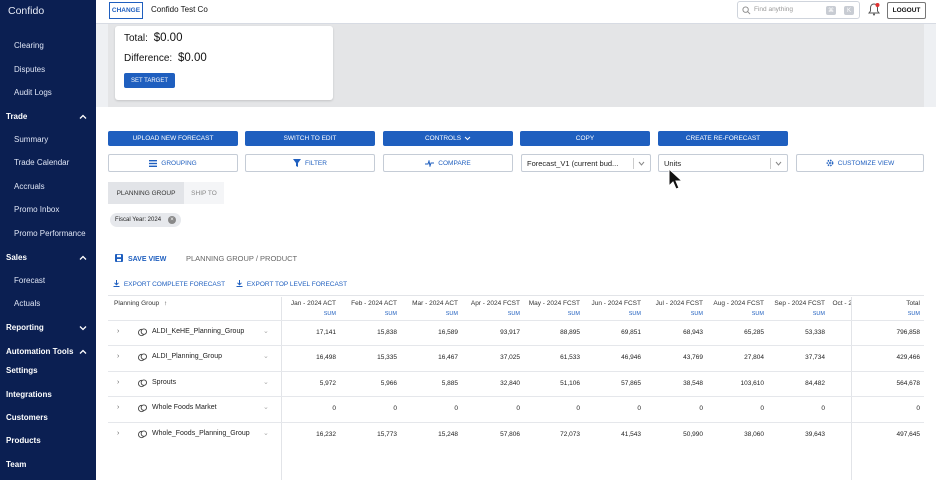 This screenshot has width=936, height=480. I want to click on copy-button: COPY, so click(585, 138).